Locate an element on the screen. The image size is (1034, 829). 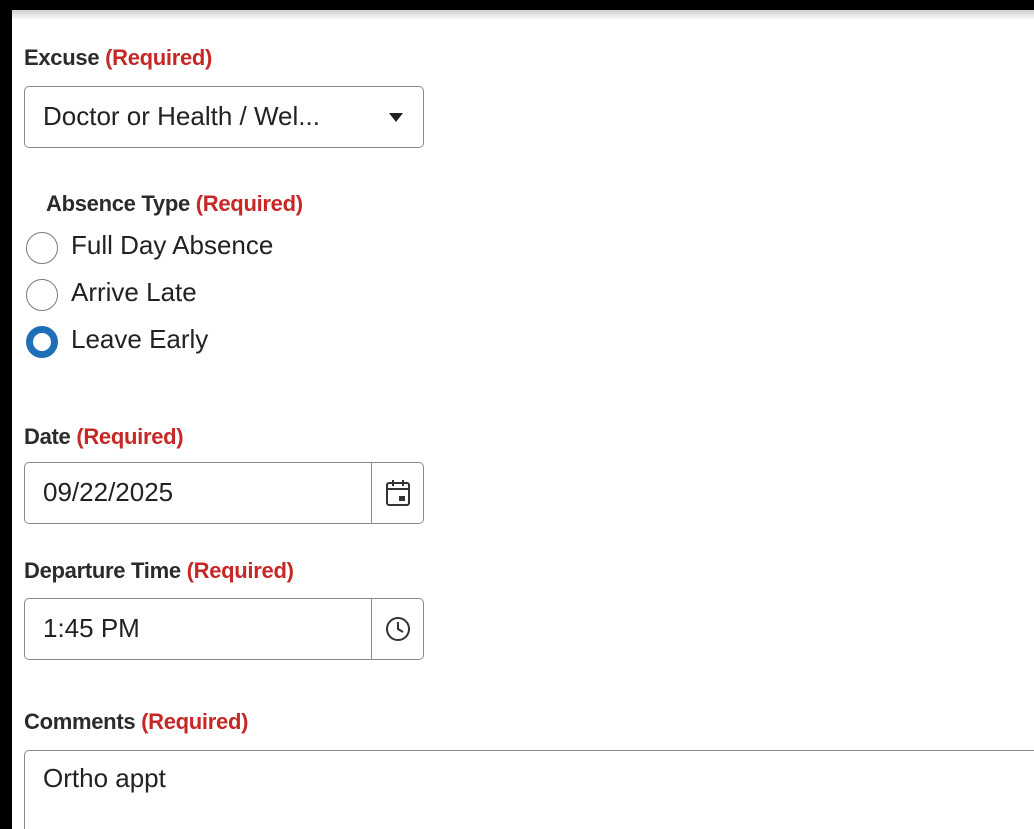
date-input: 09/22/2025 is located at coordinates (224, 493).